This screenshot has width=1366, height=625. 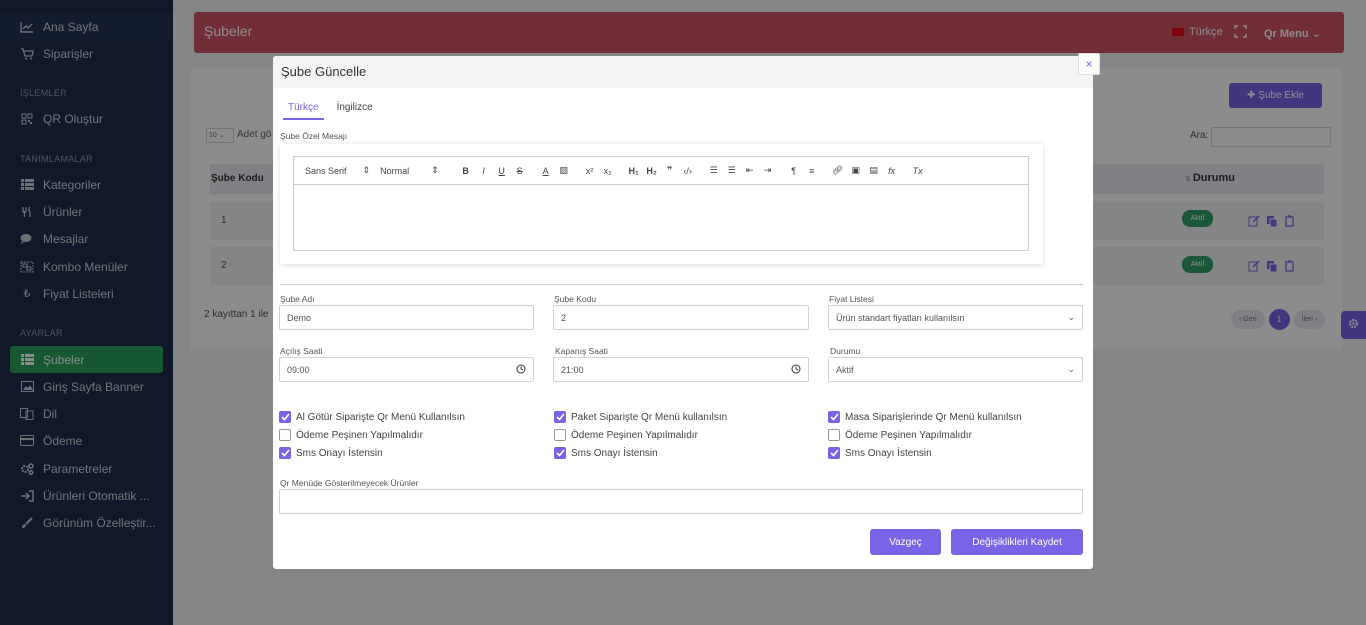 What do you see at coordinates (484, 171) in the screenshot?
I see `italic-icon: I` at bounding box center [484, 171].